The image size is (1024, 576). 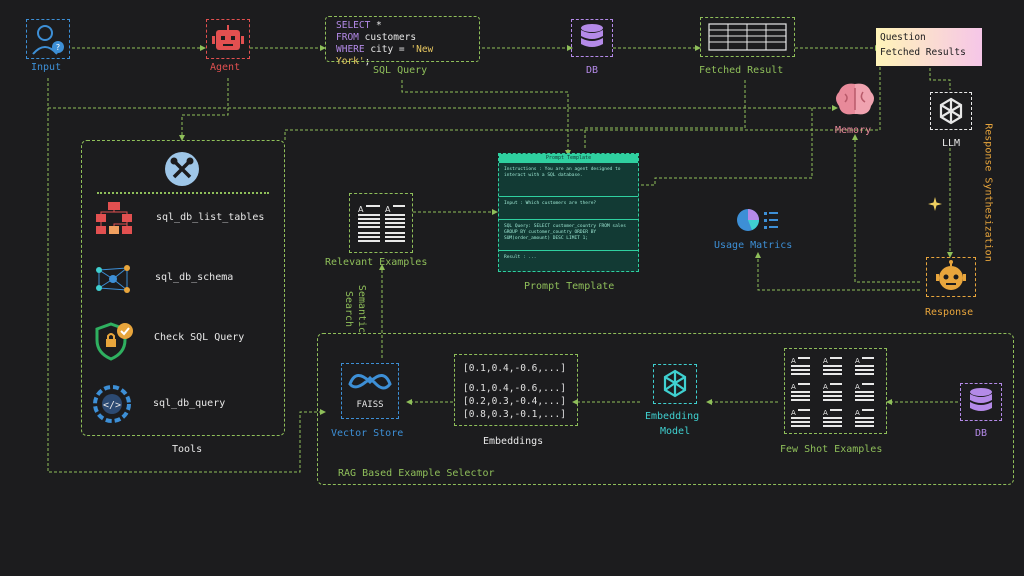 I want to click on db-node, so click(x=592, y=38).